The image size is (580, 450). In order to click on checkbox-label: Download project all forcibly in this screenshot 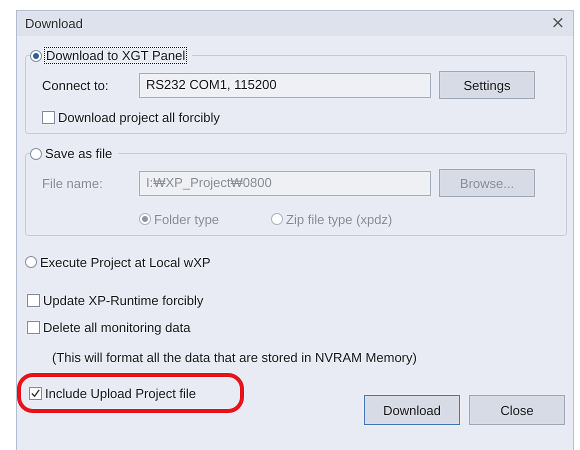, I will do `click(139, 117)`.